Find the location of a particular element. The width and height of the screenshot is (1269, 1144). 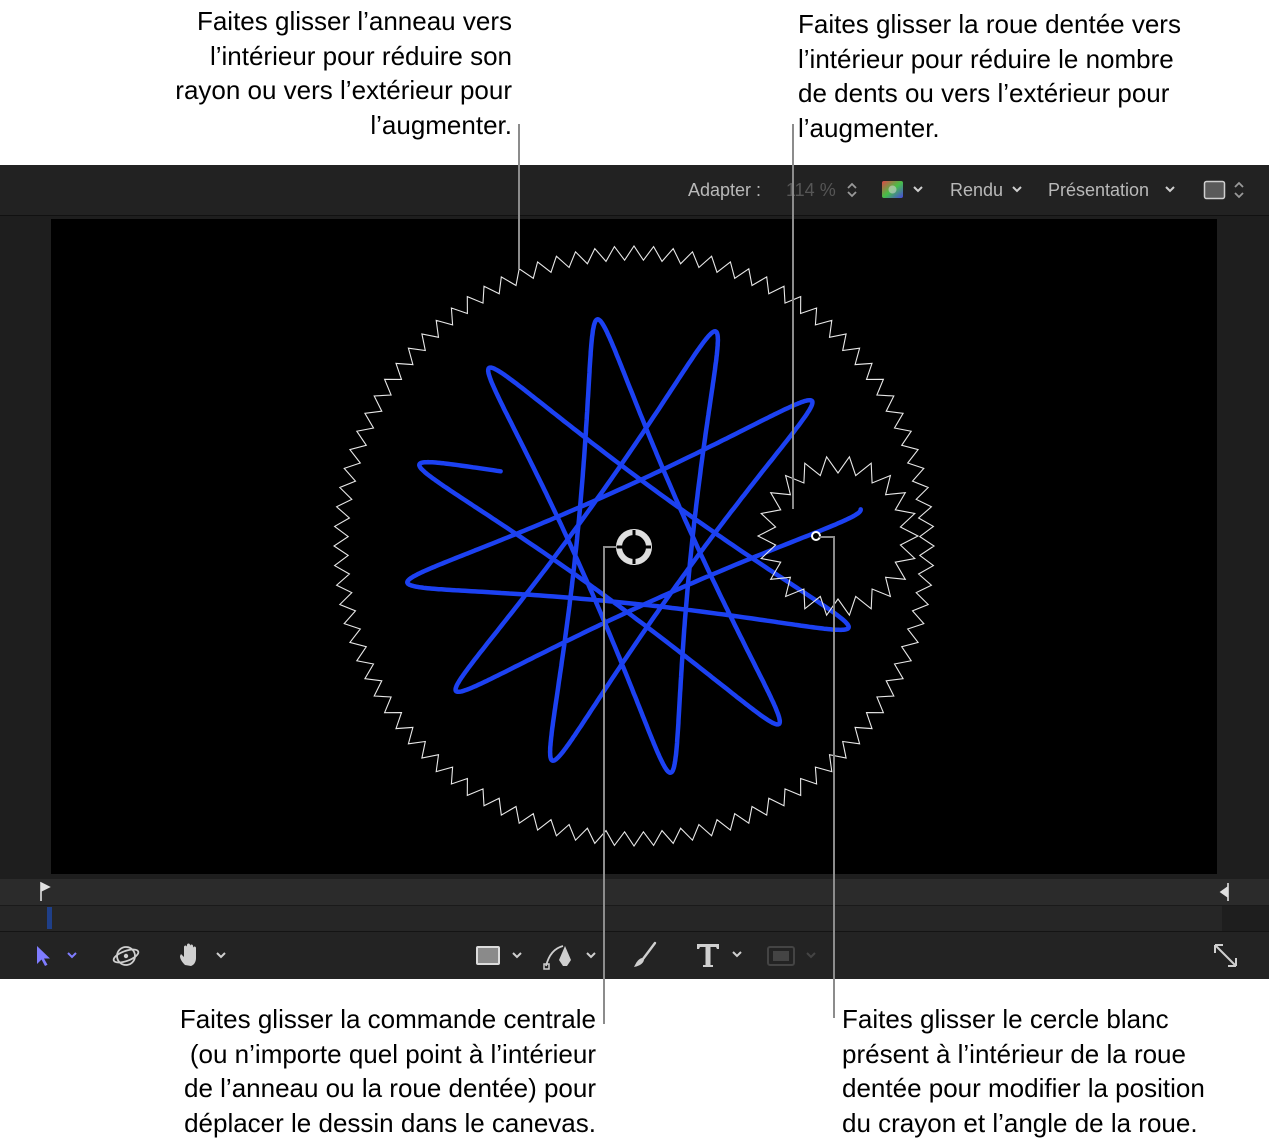

leader-tick-center is located at coordinates (610, 547).